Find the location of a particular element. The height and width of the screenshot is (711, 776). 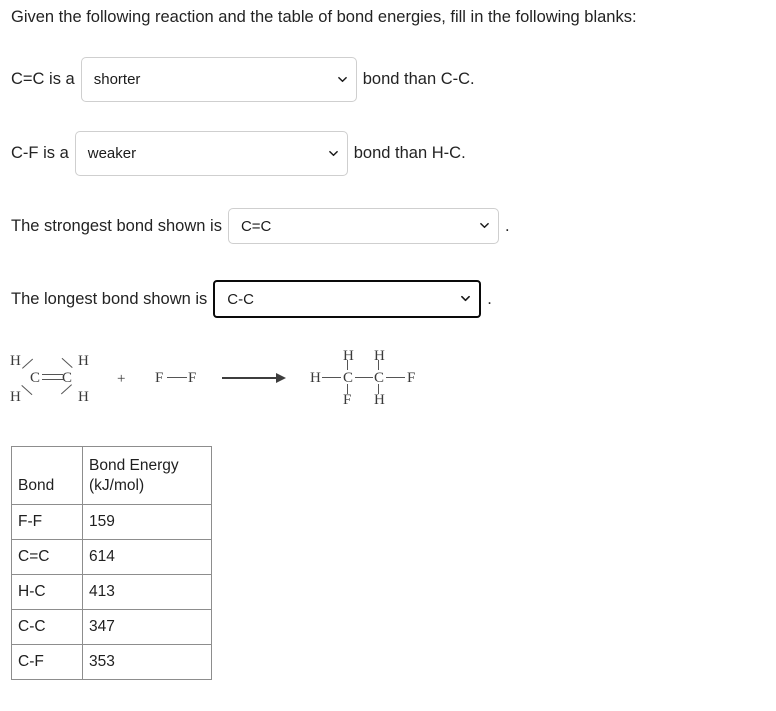

blank-1-select: shorter is located at coordinates (218, 79).